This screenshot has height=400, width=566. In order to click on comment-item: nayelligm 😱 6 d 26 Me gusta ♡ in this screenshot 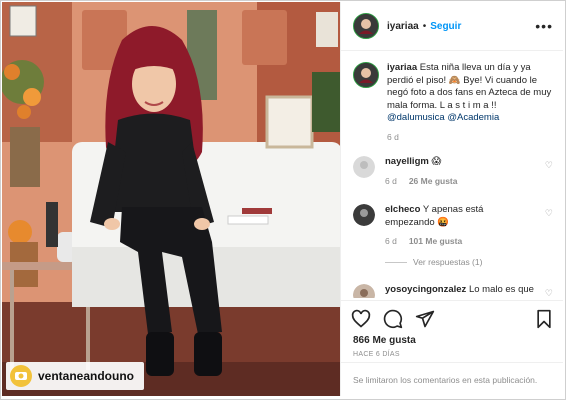, I will do `click(453, 171)`.